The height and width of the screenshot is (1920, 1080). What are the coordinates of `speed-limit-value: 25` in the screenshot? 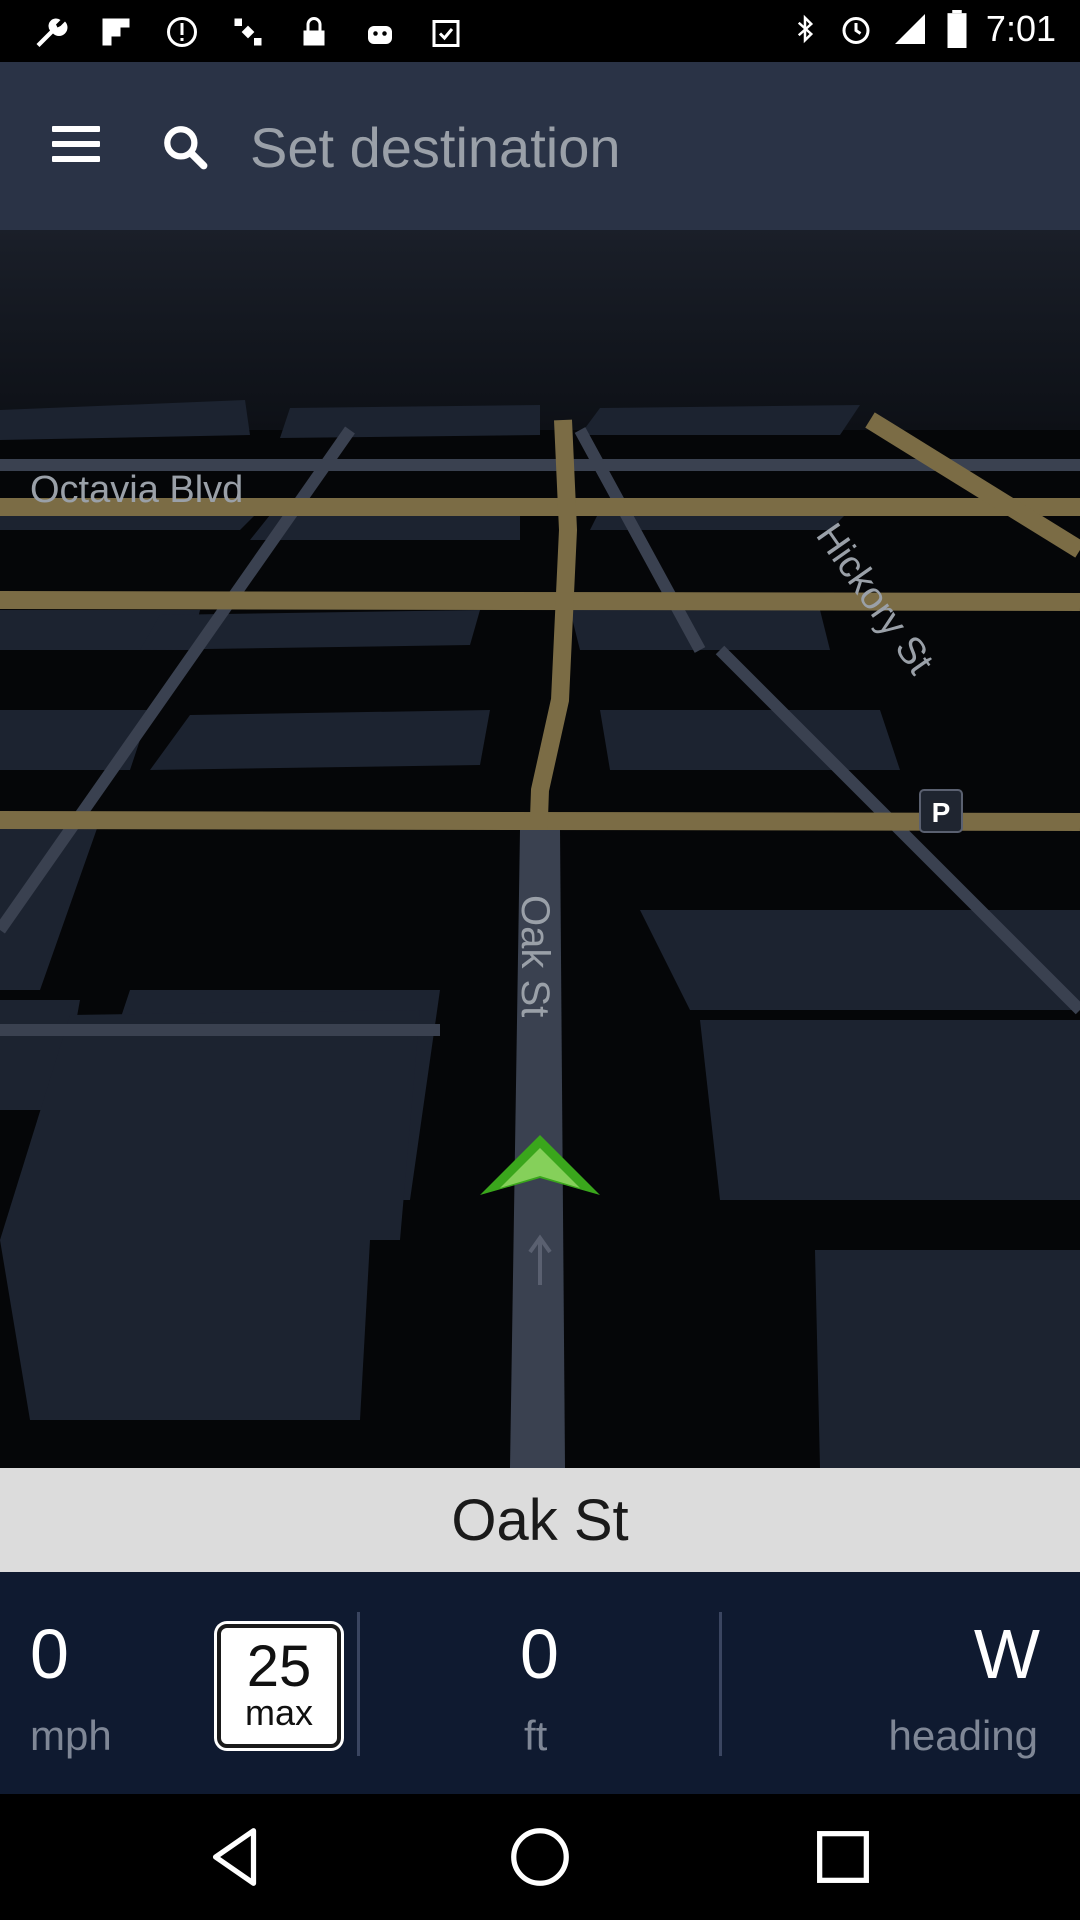 It's located at (279, 1666).